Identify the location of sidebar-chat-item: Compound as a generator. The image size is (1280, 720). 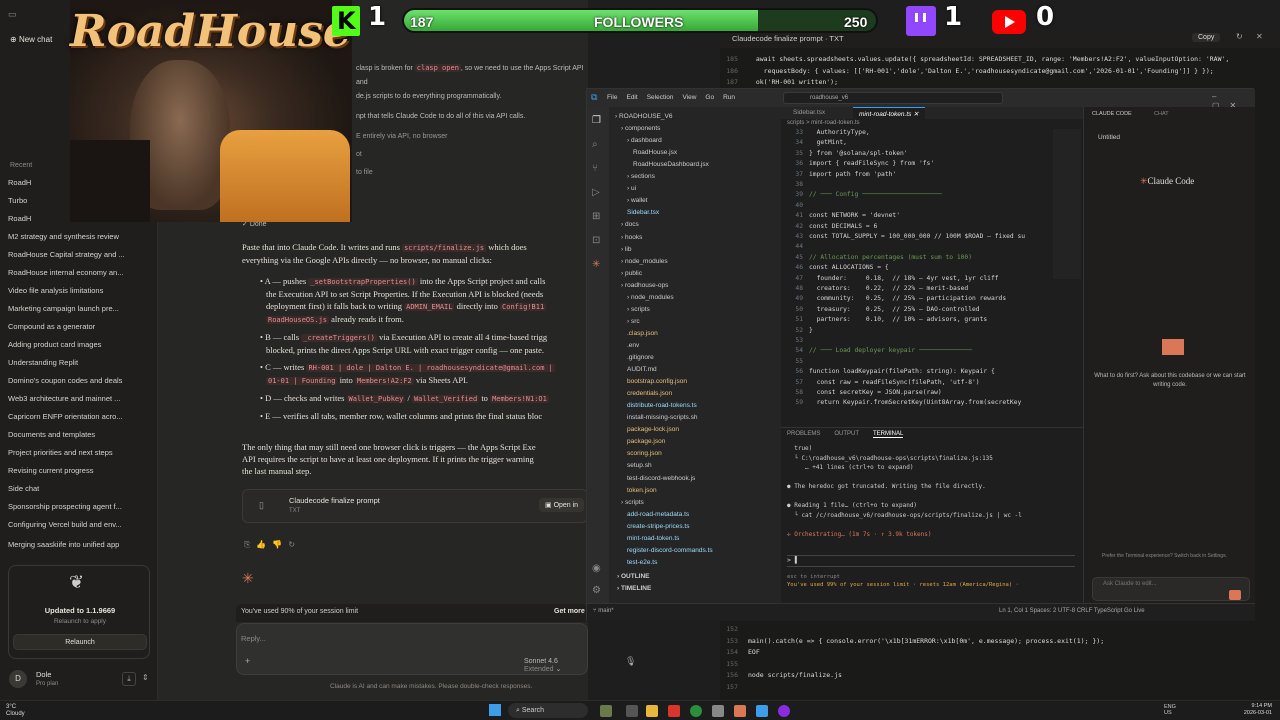
(78, 326).